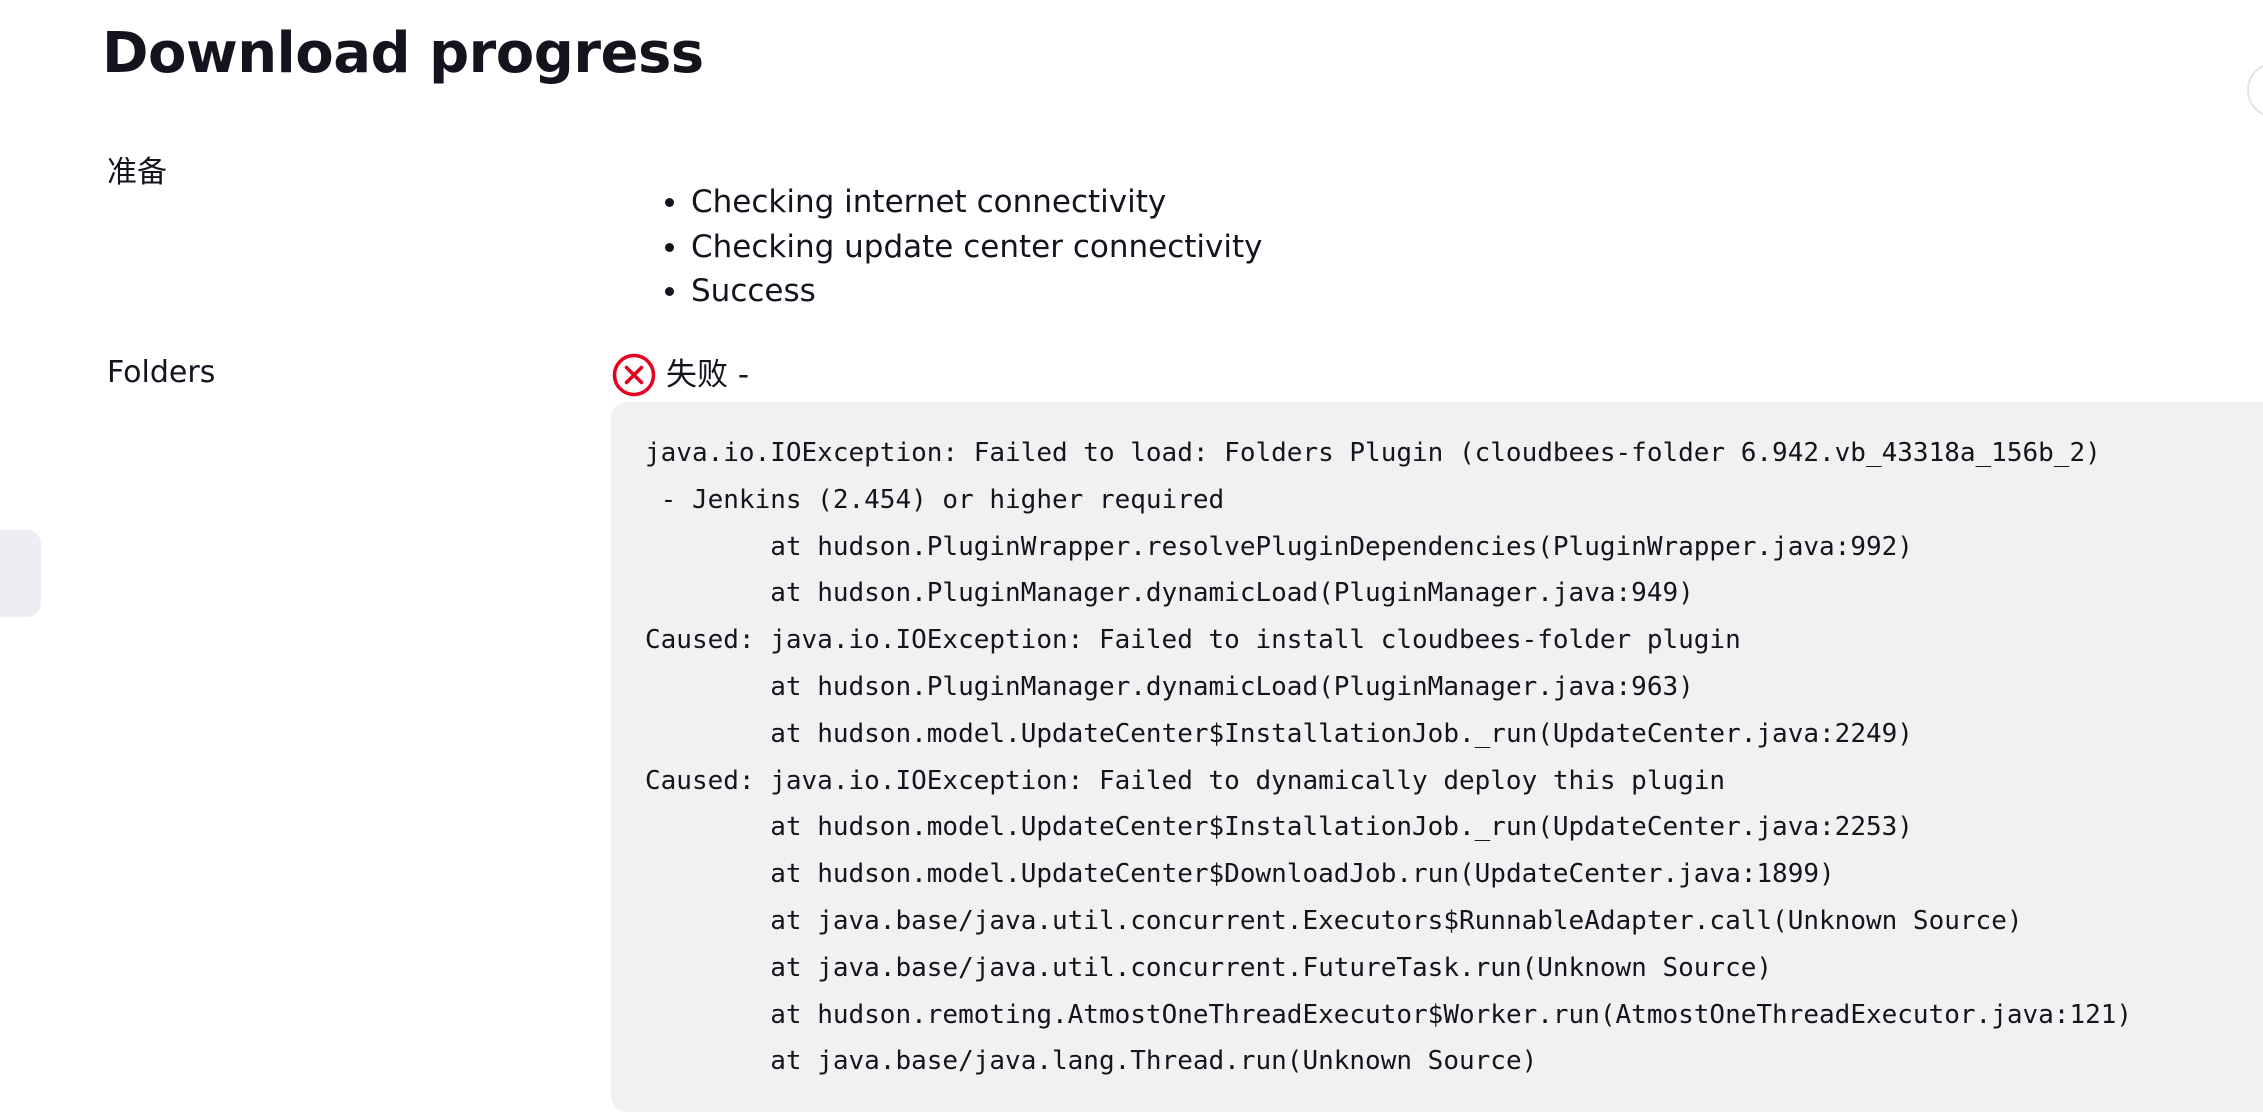  Describe the element at coordinates (963, 291) in the screenshot. I see `step-item: Success` at that location.